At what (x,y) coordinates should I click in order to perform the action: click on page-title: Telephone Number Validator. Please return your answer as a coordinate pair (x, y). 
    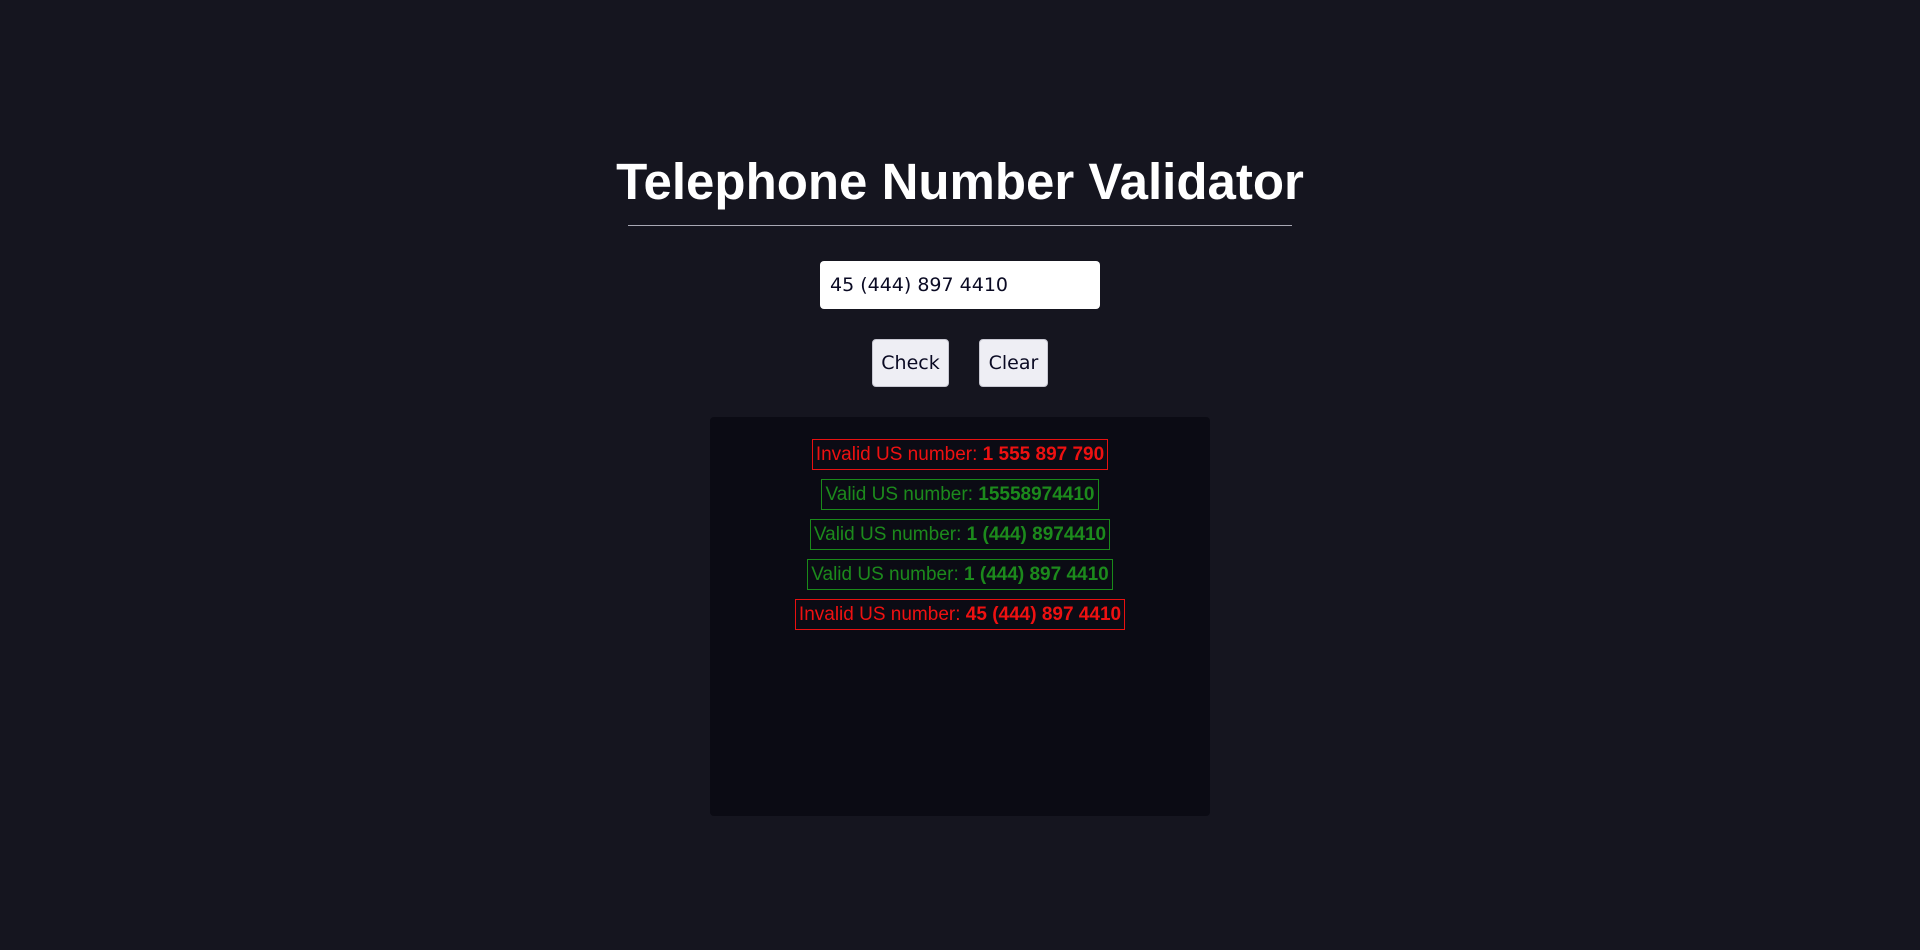
    Looking at the image, I should click on (960, 181).